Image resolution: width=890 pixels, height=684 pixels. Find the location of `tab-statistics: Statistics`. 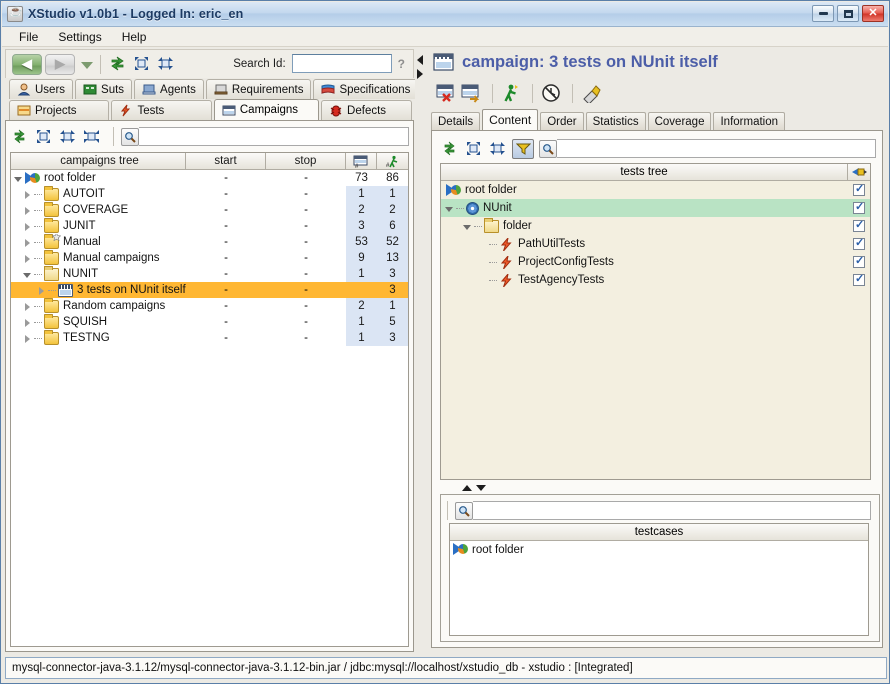

tab-statistics: Statistics is located at coordinates (615, 121).